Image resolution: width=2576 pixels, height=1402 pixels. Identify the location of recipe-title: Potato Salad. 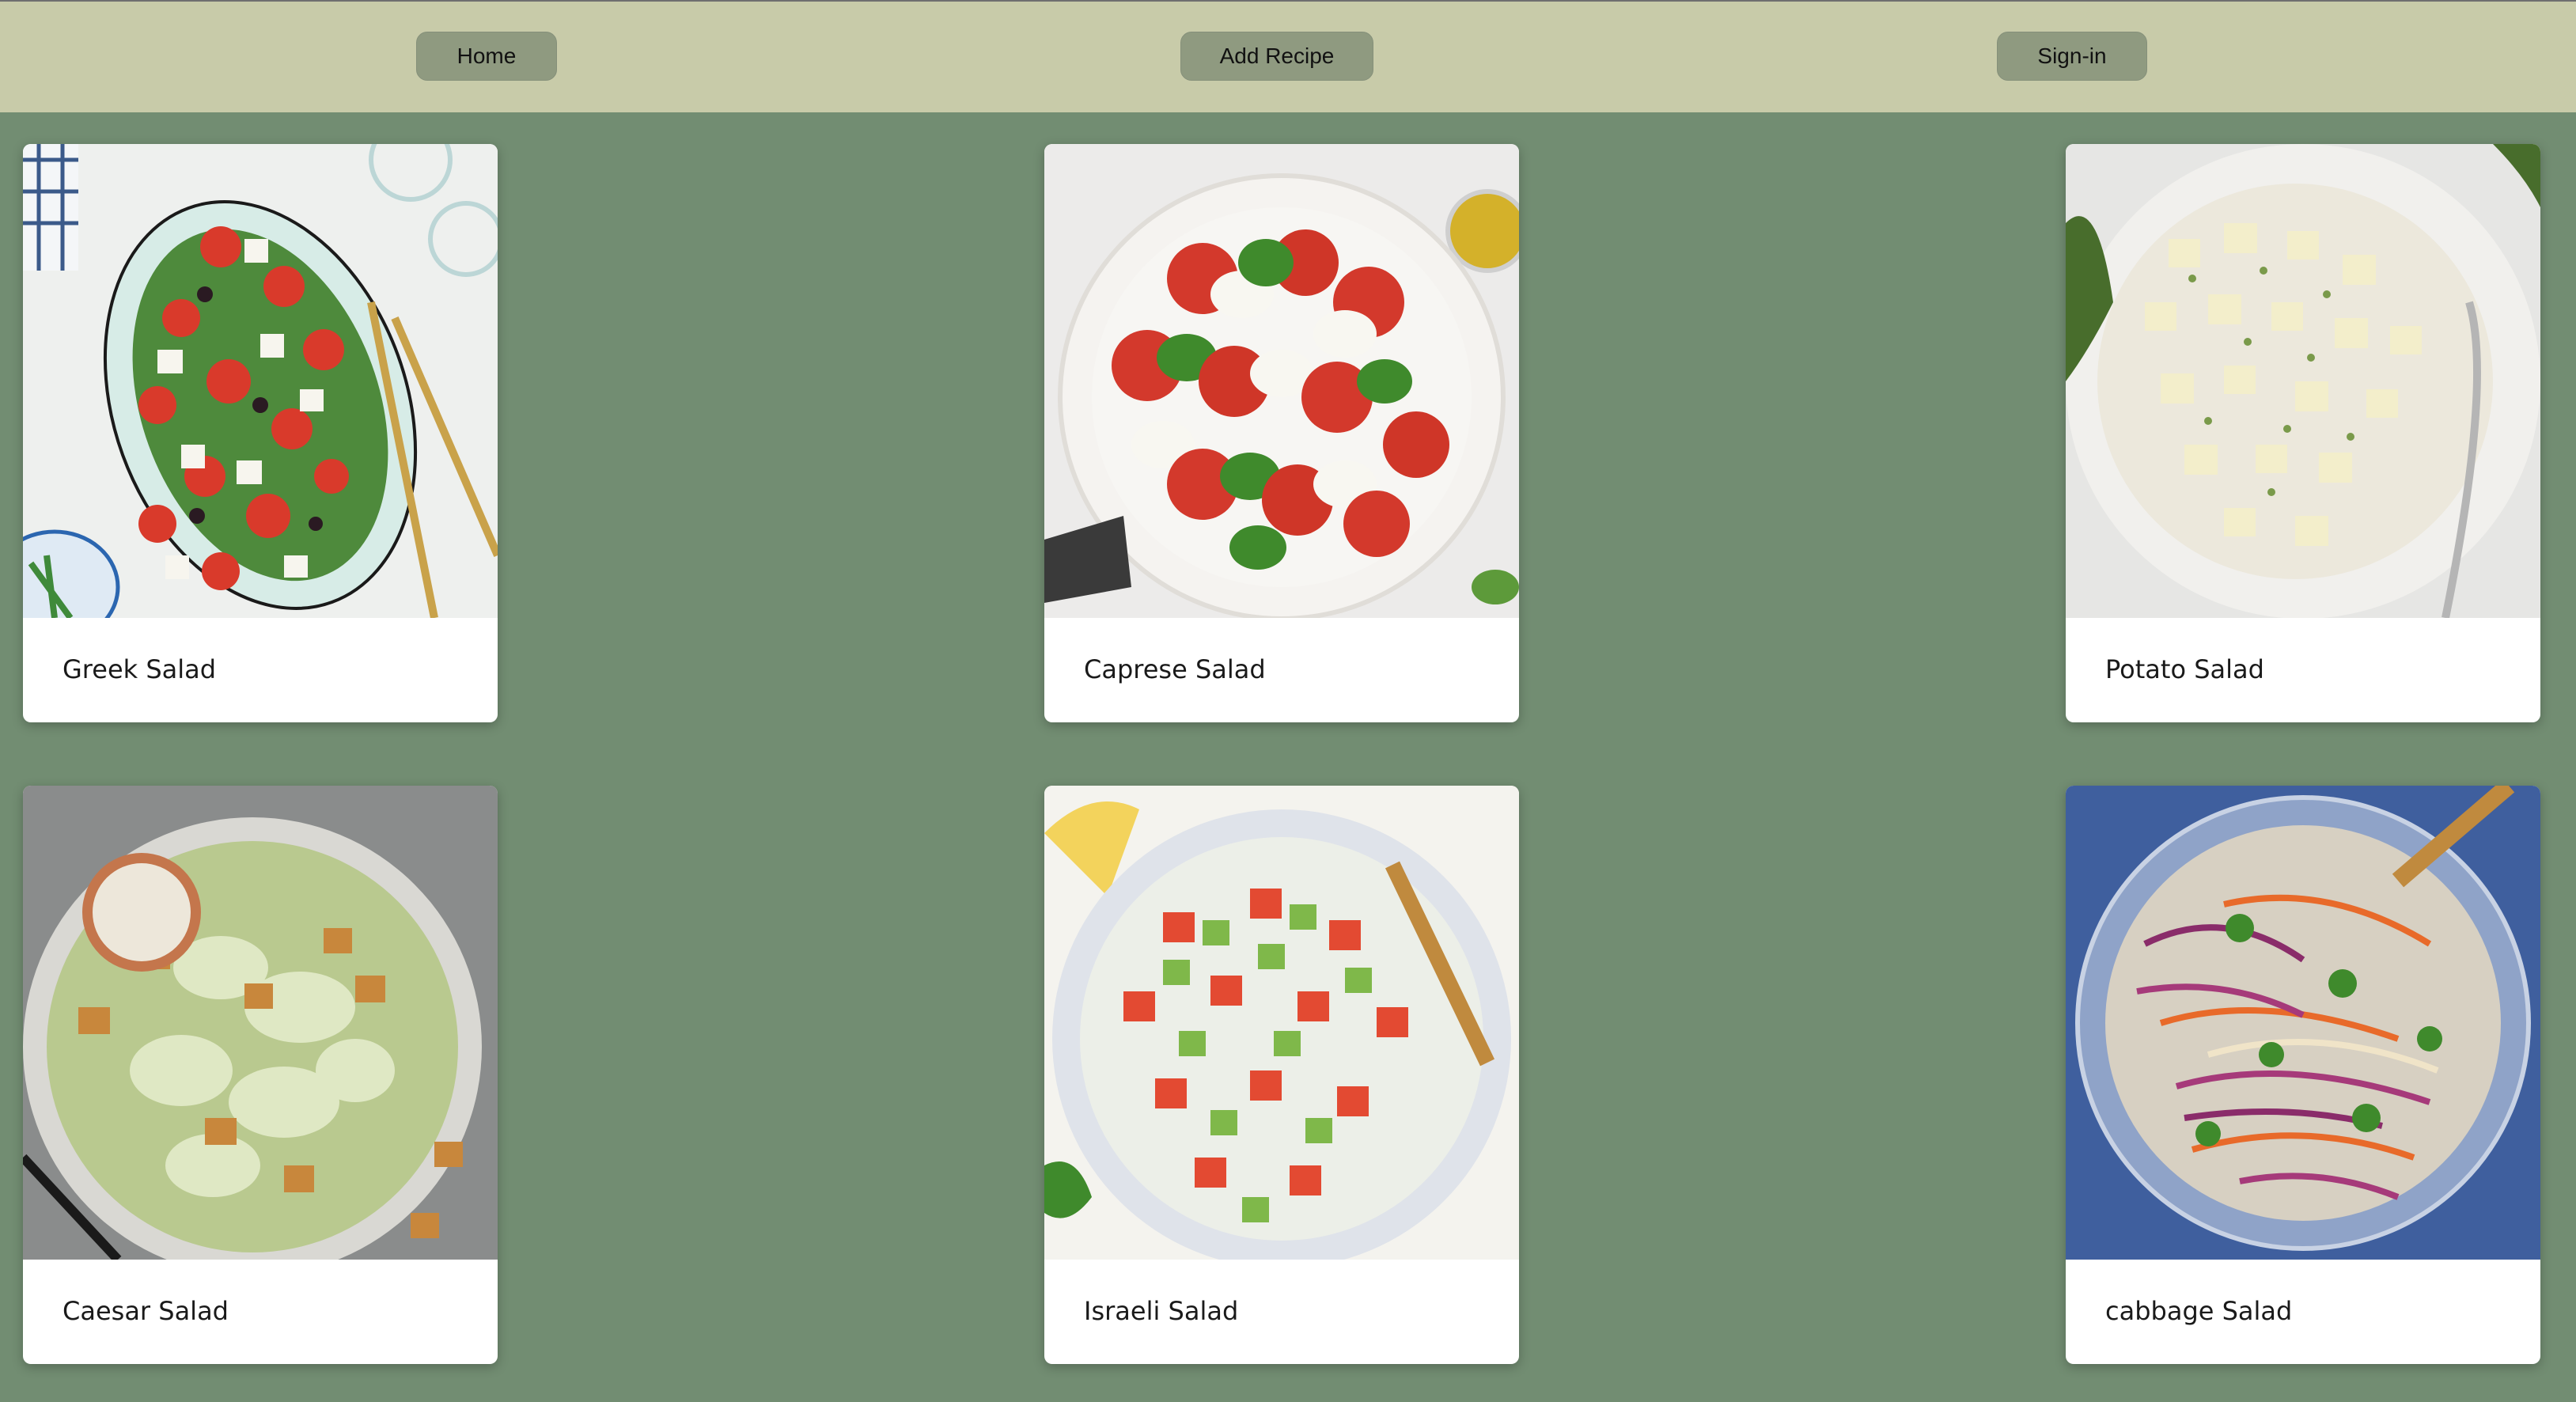
(2184, 669).